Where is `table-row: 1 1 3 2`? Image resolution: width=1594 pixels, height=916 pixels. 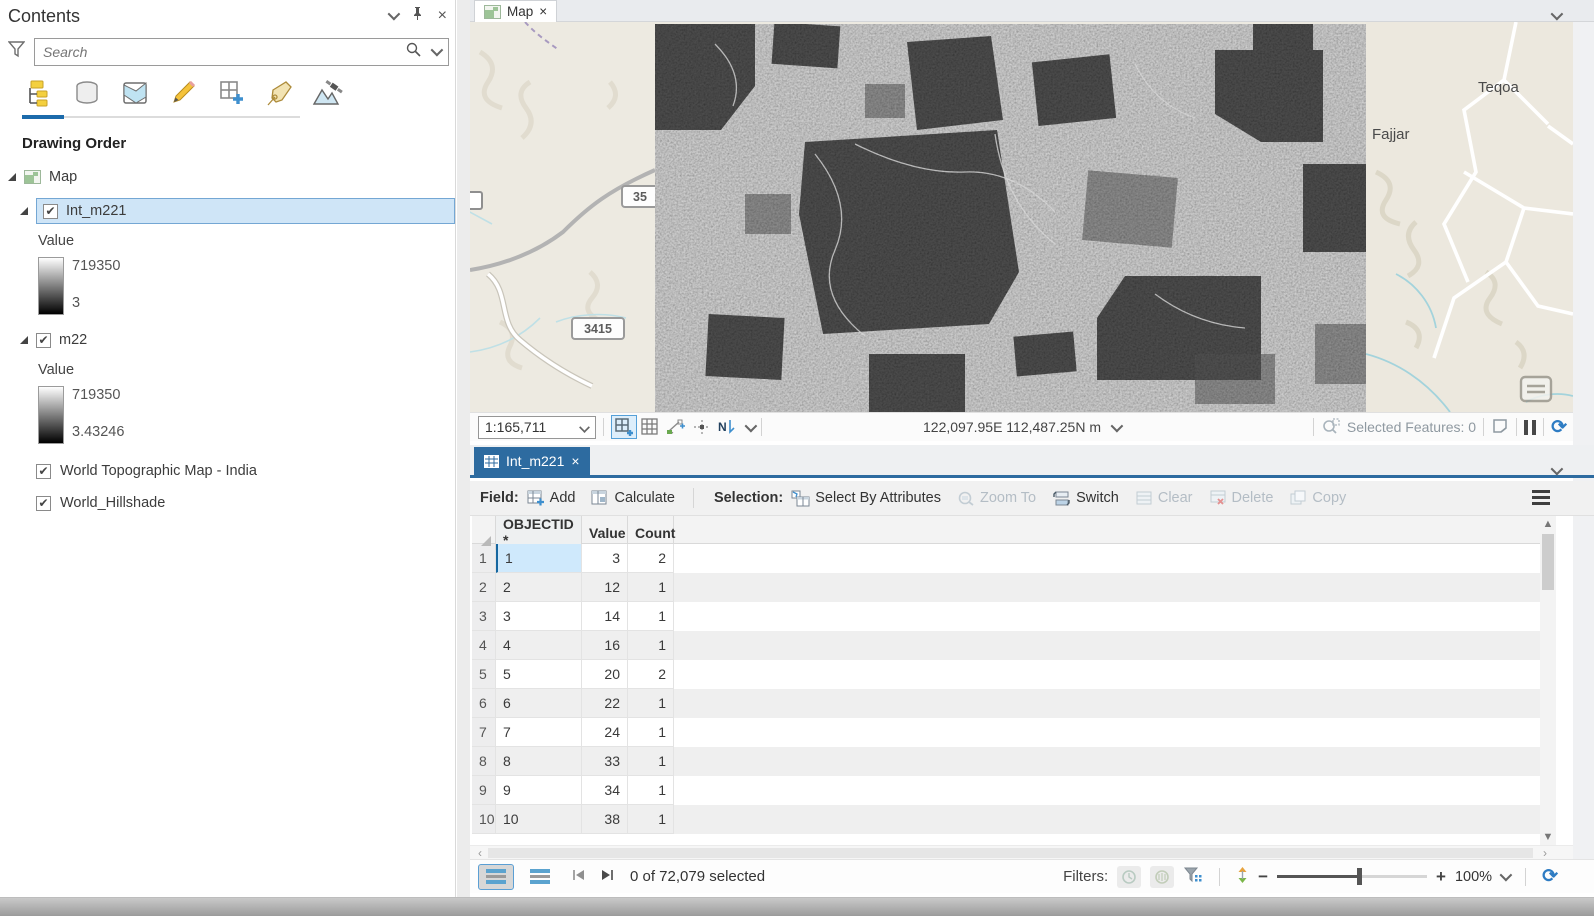 table-row: 1 1 3 2 is located at coordinates (1006, 558).